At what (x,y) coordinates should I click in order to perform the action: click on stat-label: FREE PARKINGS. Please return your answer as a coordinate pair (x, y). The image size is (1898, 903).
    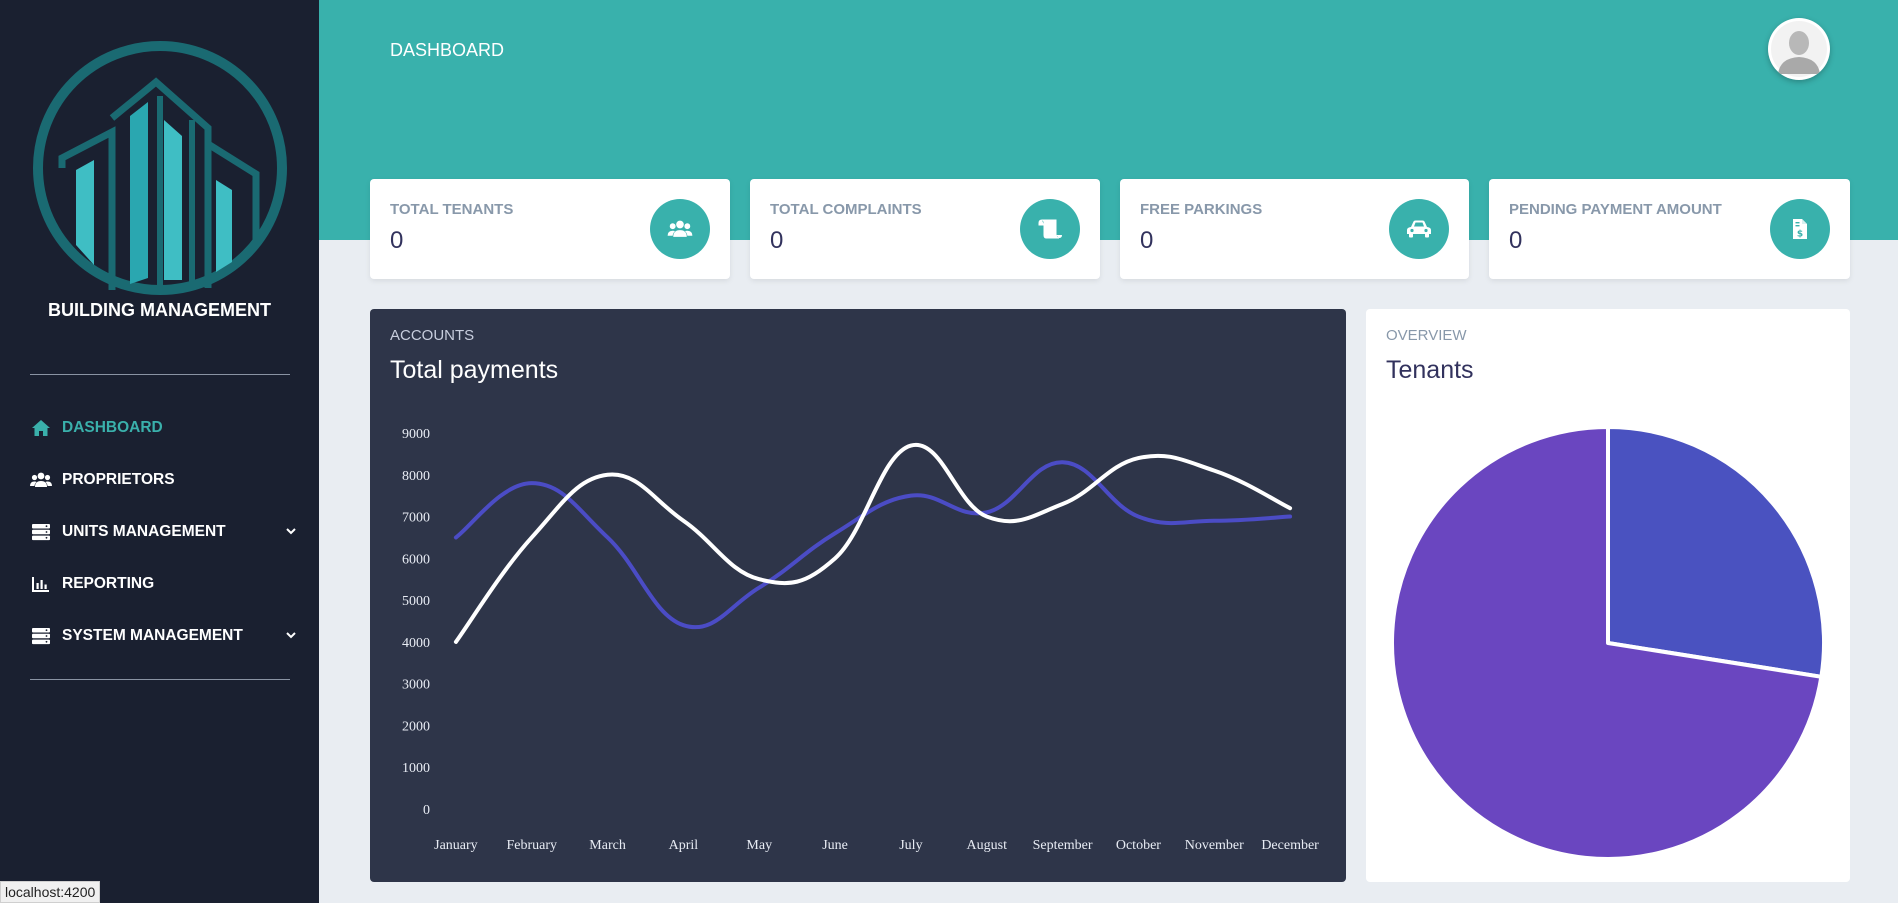
    Looking at the image, I should click on (1201, 209).